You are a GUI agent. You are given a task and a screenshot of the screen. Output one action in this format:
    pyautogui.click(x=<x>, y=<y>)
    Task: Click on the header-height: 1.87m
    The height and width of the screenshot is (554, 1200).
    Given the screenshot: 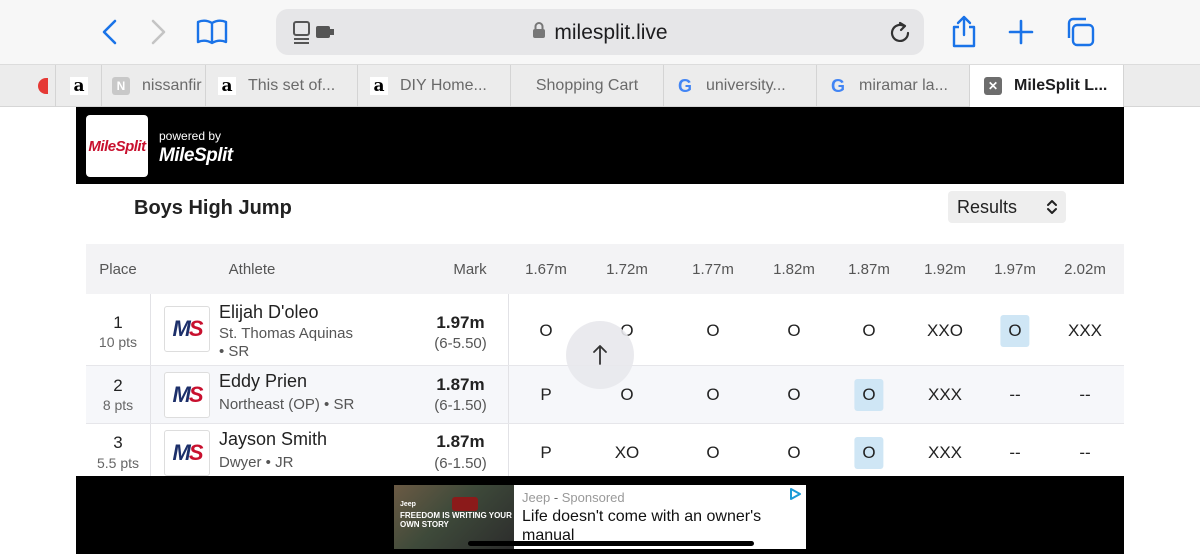 What is the action you would take?
    pyautogui.click(x=869, y=269)
    